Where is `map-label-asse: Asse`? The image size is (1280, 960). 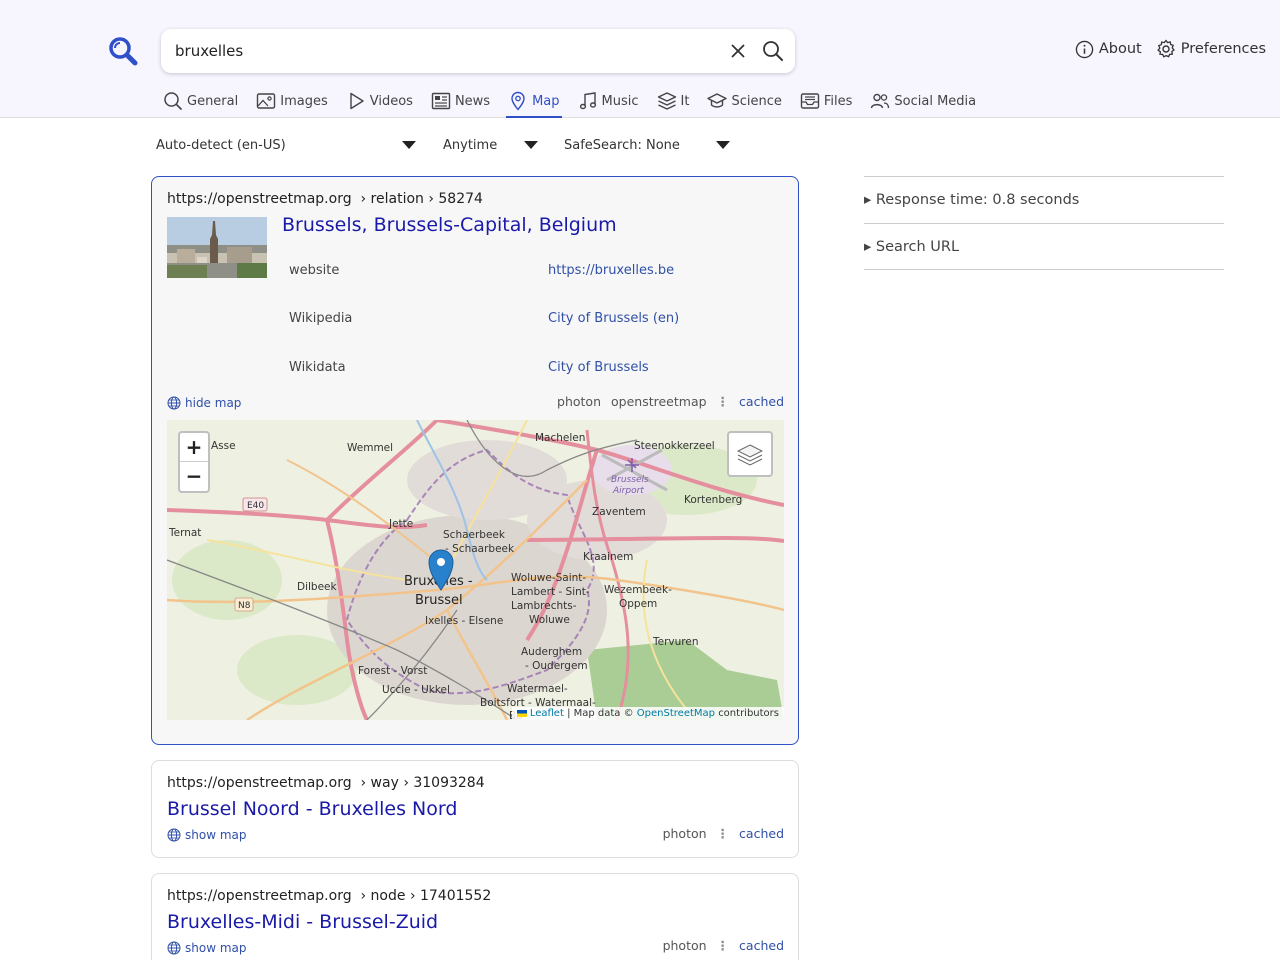
map-label-asse: Asse is located at coordinates (223, 446).